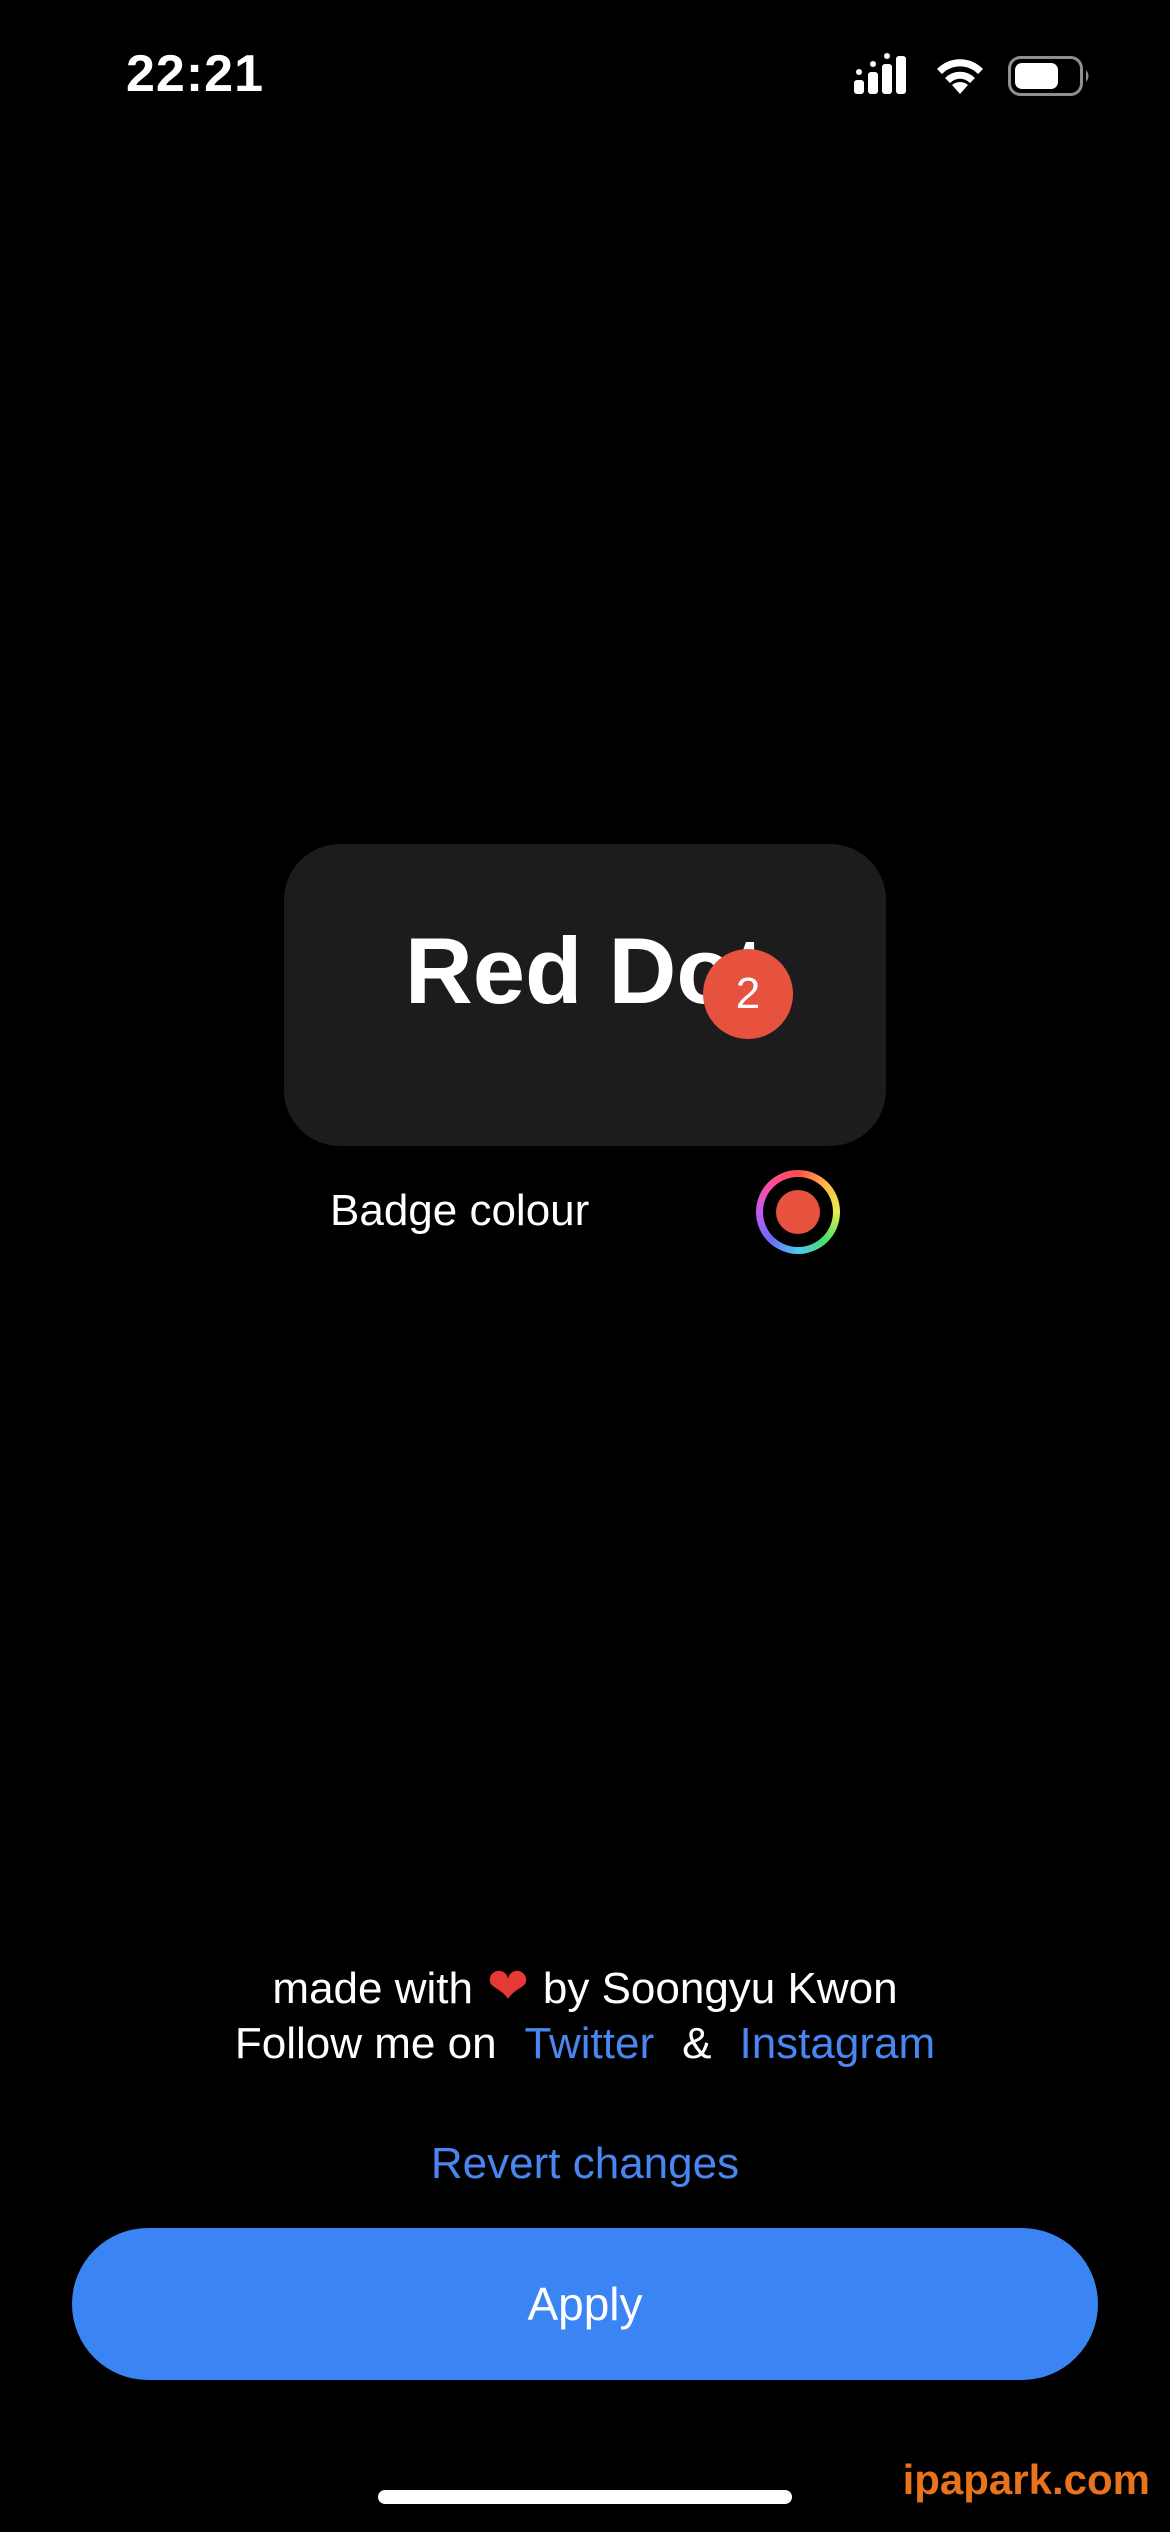 This screenshot has height=2532, width=1170. What do you see at coordinates (590, 2043) in the screenshot?
I see `twitter-link: Twitter` at bounding box center [590, 2043].